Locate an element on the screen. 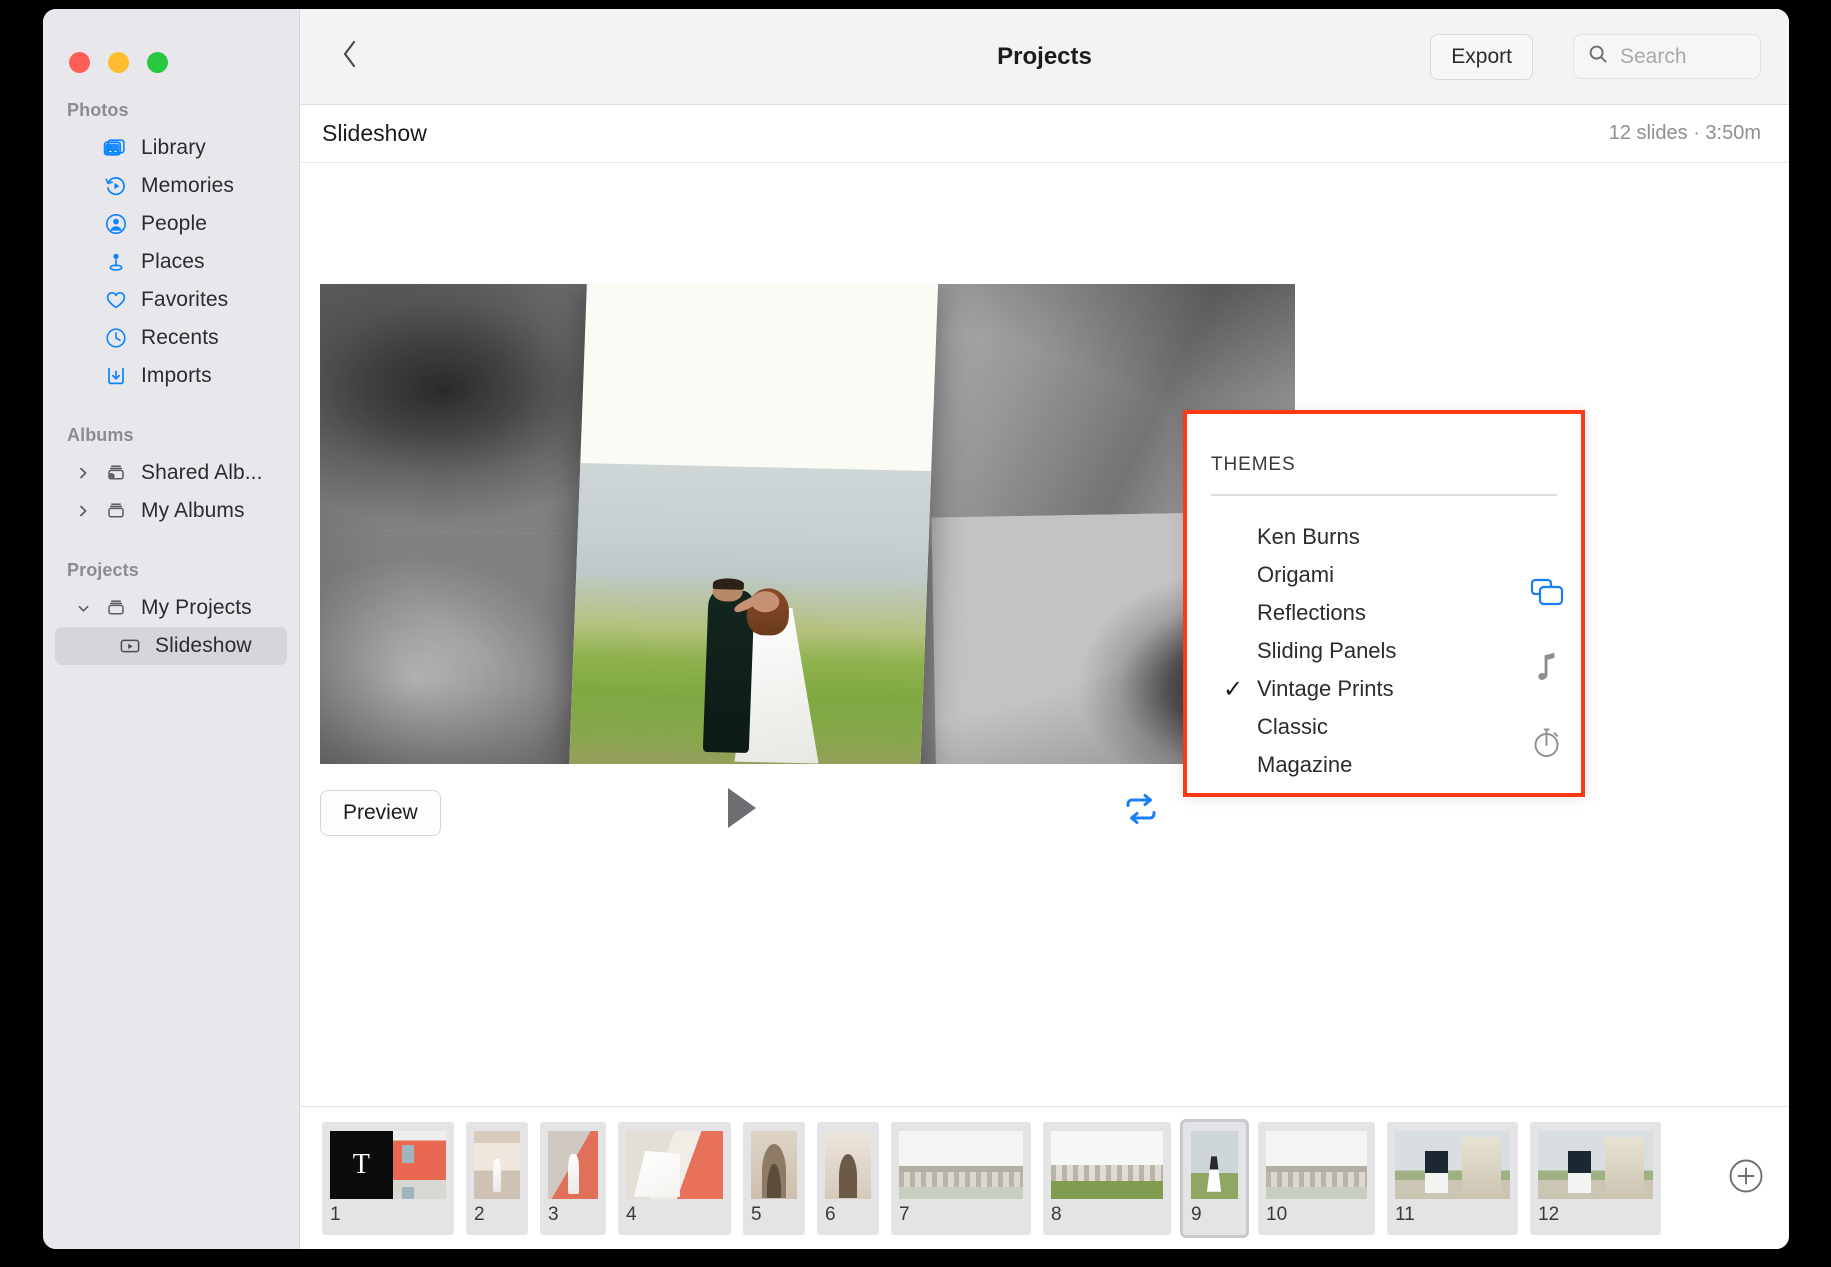 The width and height of the screenshot is (1831, 1267). slide-thumbnail: 10 is located at coordinates (1316, 1178).